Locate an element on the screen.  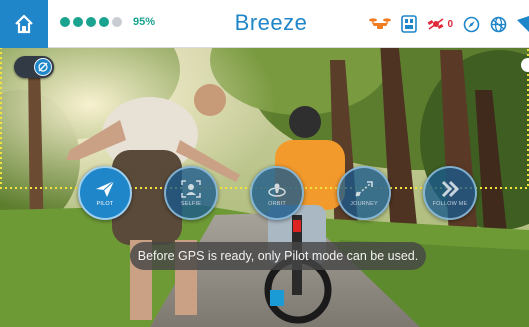
mode-label: SELFIE is located at coordinates (191, 203).